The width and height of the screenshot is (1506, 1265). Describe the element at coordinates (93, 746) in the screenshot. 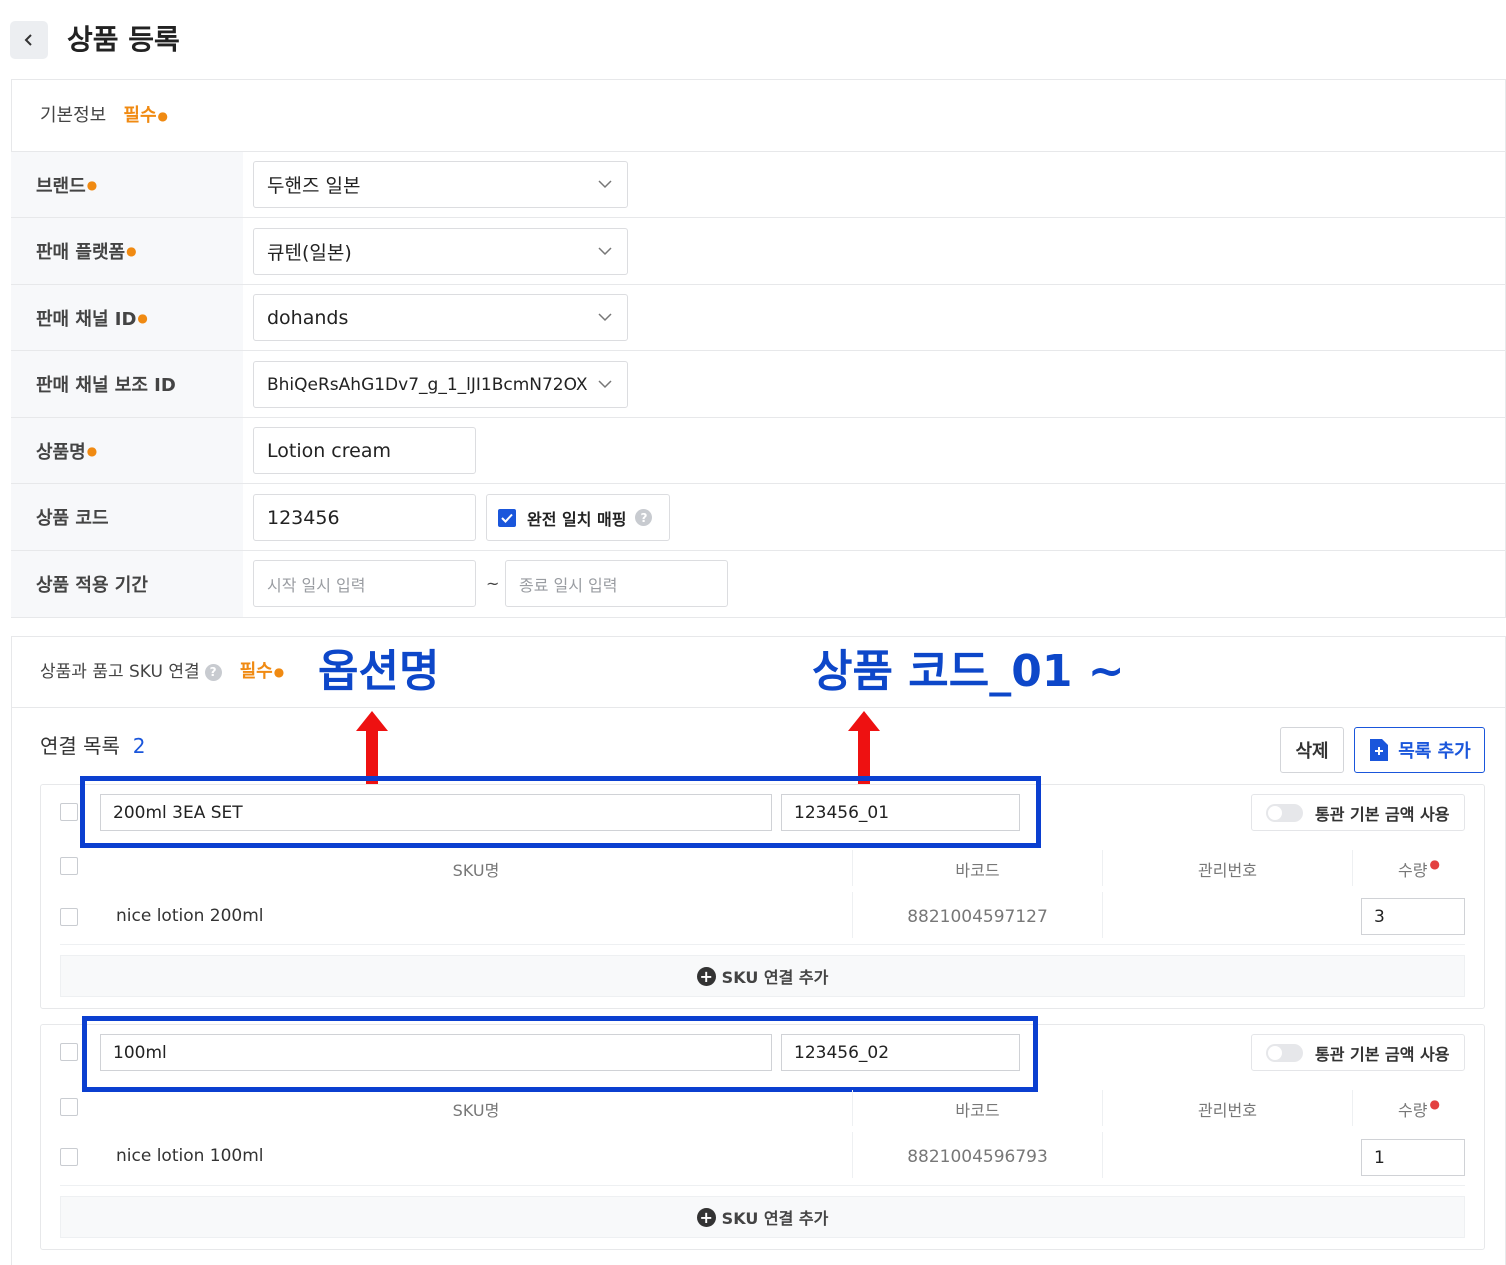

I see `list-label: 연결 목록 2` at that location.